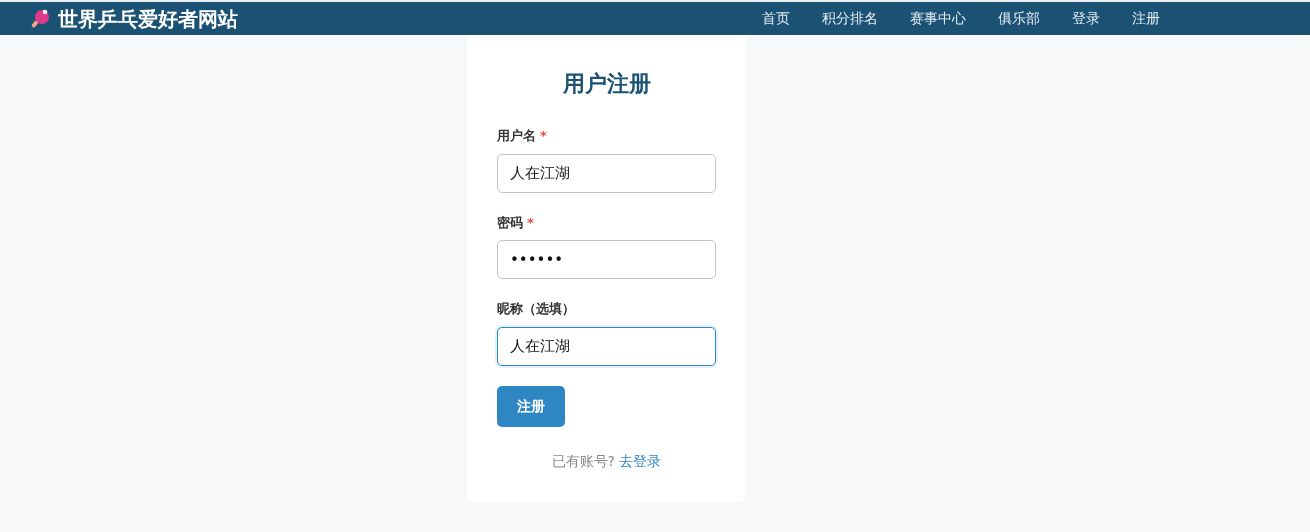 The image size is (1310, 532). I want to click on nav-link: 积分排名, so click(850, 18).